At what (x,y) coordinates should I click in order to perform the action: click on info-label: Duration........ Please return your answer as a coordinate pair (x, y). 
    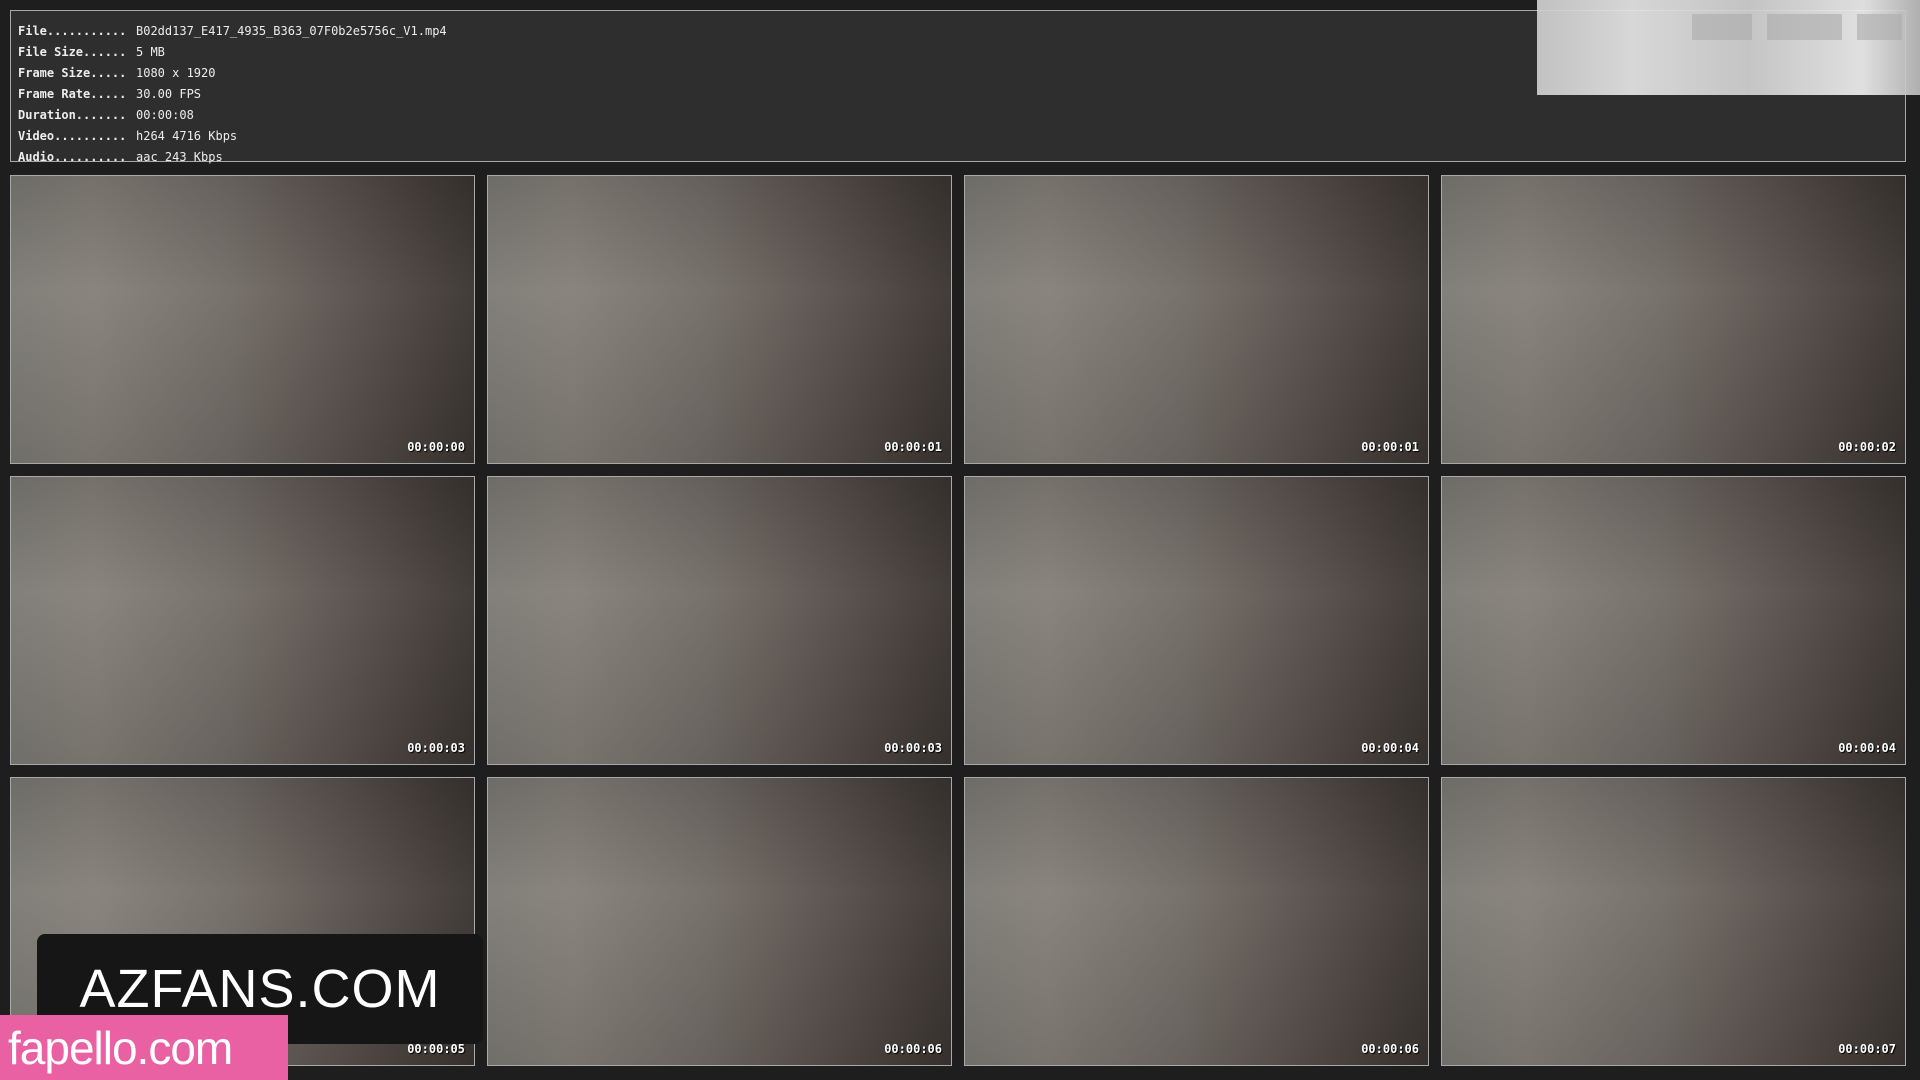
    Looking at the image, I should click on (72, 115).